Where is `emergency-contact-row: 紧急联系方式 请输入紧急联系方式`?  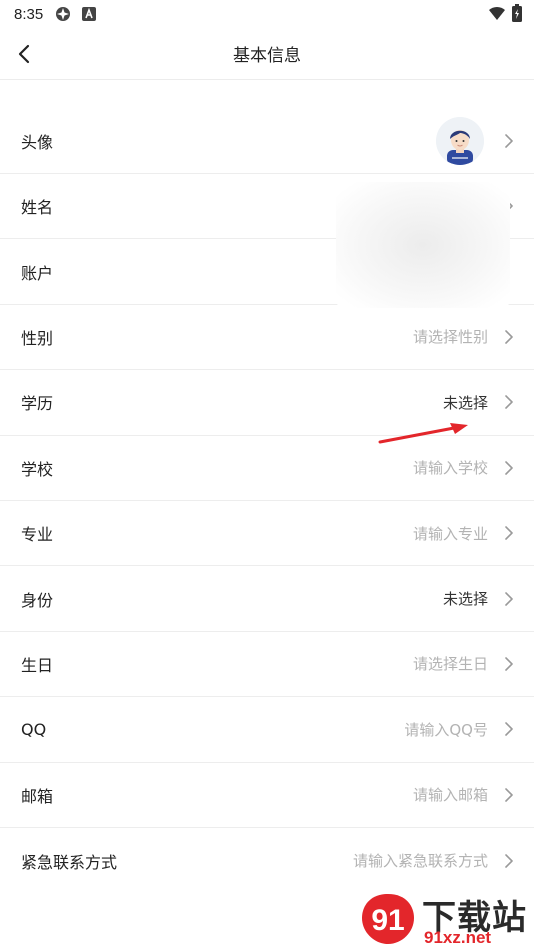
emergency-contact-row: 紧急联系方式 请输入紧急联系方式 is located at coordinates (267, 860).